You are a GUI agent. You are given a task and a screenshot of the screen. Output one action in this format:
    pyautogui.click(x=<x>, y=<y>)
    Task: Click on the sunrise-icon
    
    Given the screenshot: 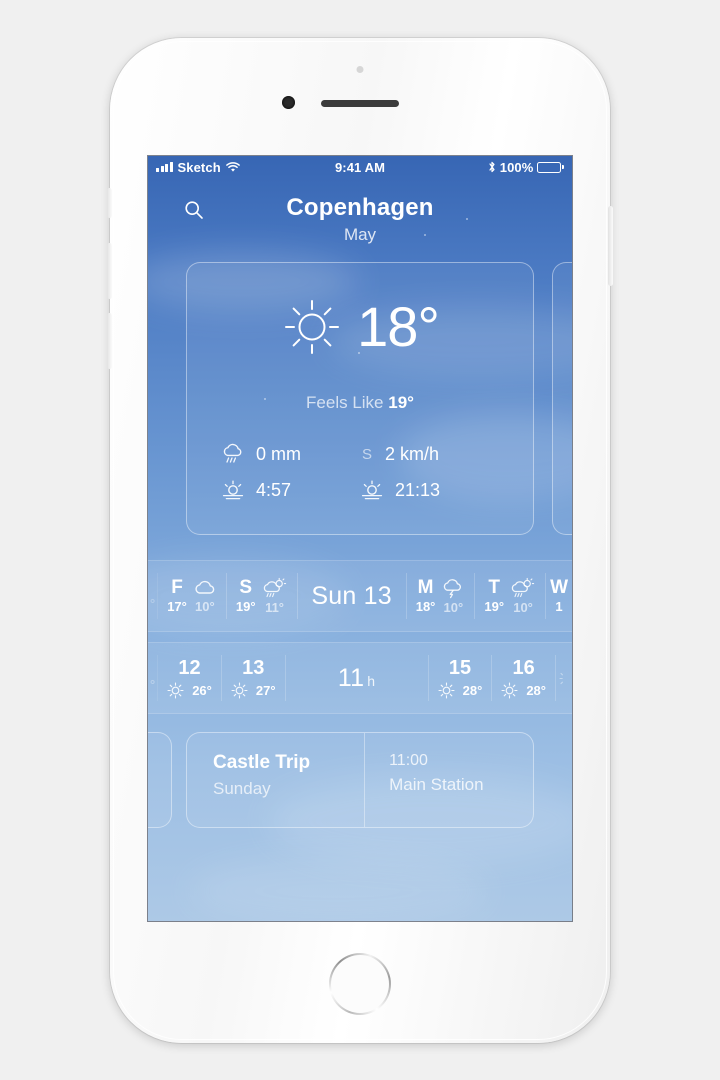 What is the action you would take?
    pyautogui.click(x=233, y=490)
    